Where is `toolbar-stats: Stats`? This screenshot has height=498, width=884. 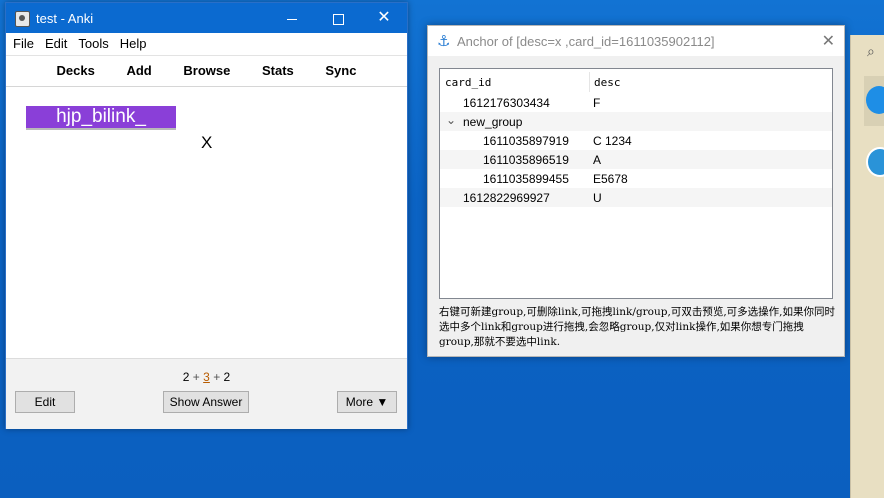
toolbar-stats: Stats is located at coordinates (278, 71).